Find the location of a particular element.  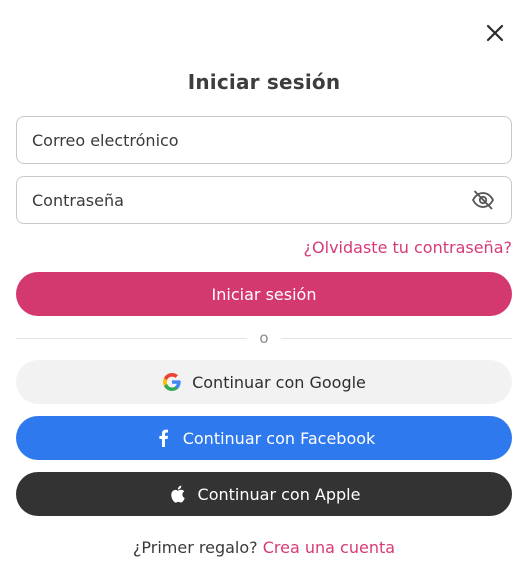

apple-login-button: Continuar con Apple is located at coordinates (264, 494).